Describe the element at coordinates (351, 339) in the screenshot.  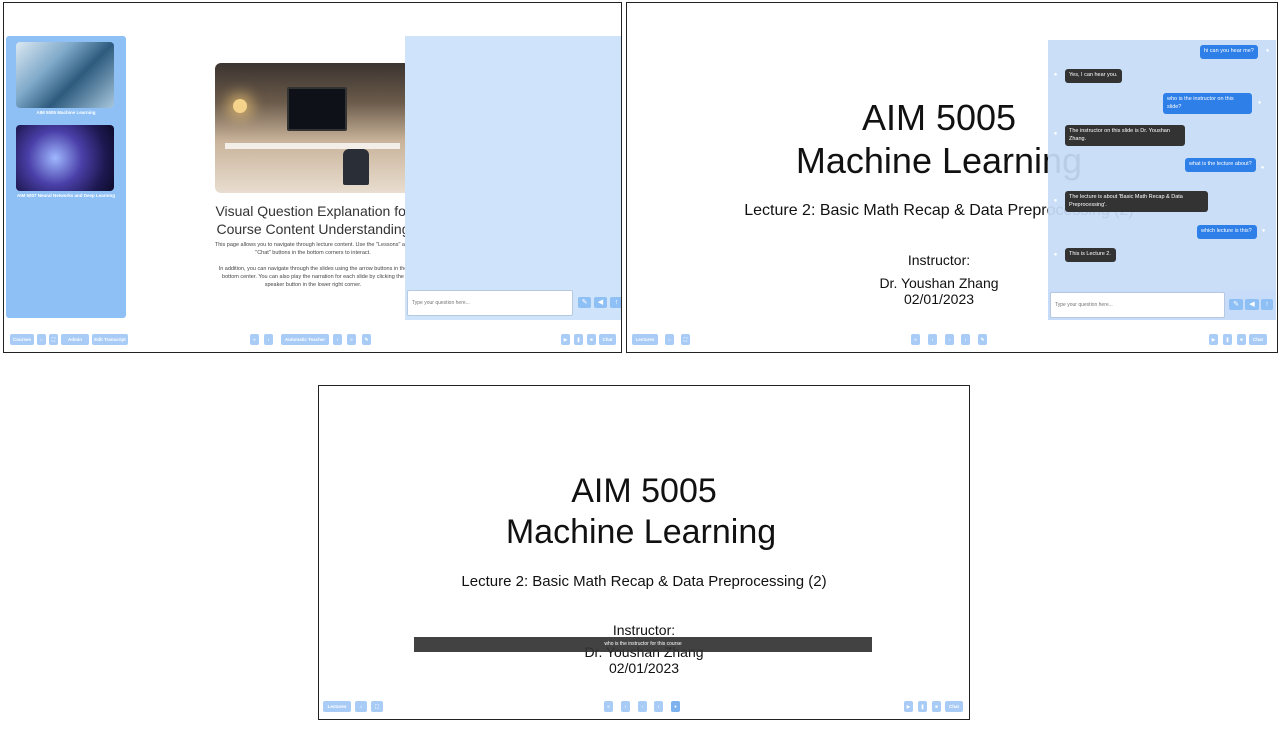
I see `last-slide-icon: »` at that location.